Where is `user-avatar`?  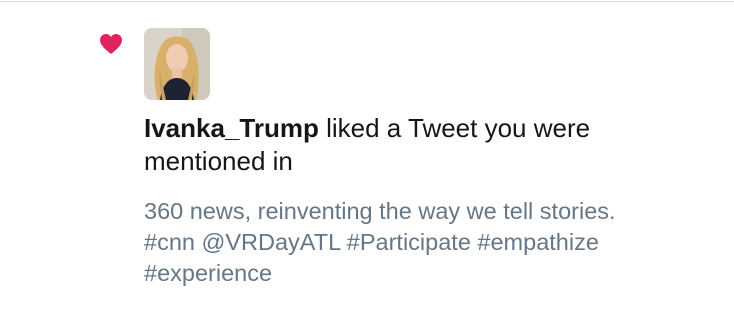 user-avatar is located at coordinates (177, 64).